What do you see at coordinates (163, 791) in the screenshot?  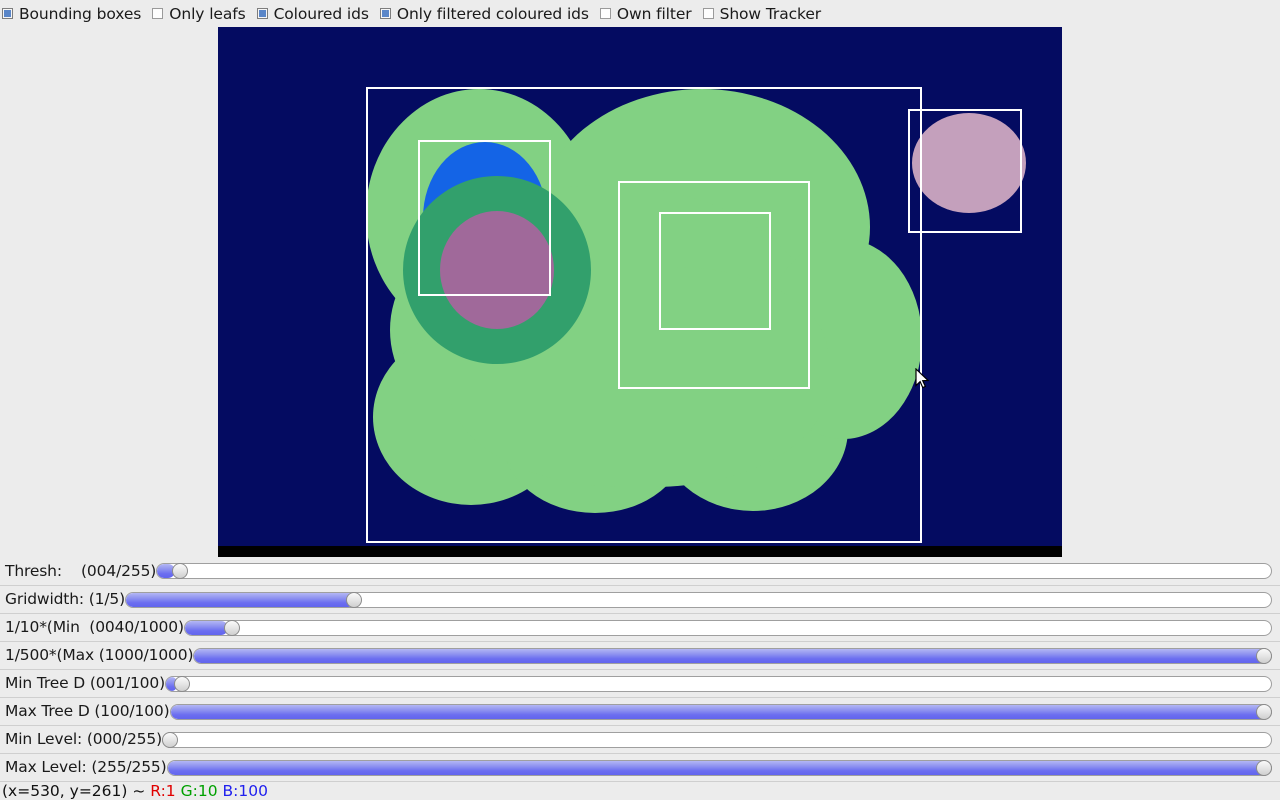 I see `status-red-value: R:1` at bounding box center [163, 791].